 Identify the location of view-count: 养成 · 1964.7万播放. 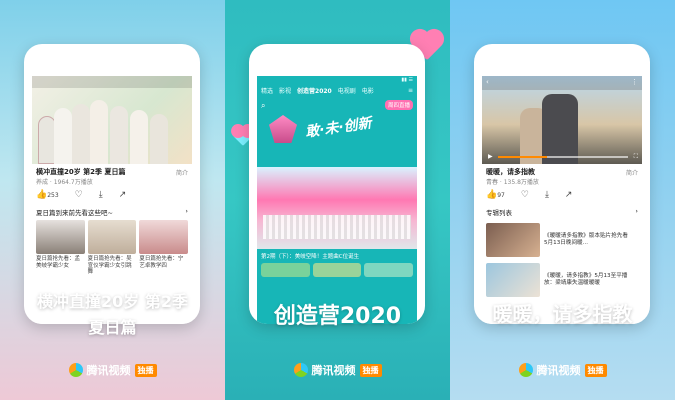
(64, 182).